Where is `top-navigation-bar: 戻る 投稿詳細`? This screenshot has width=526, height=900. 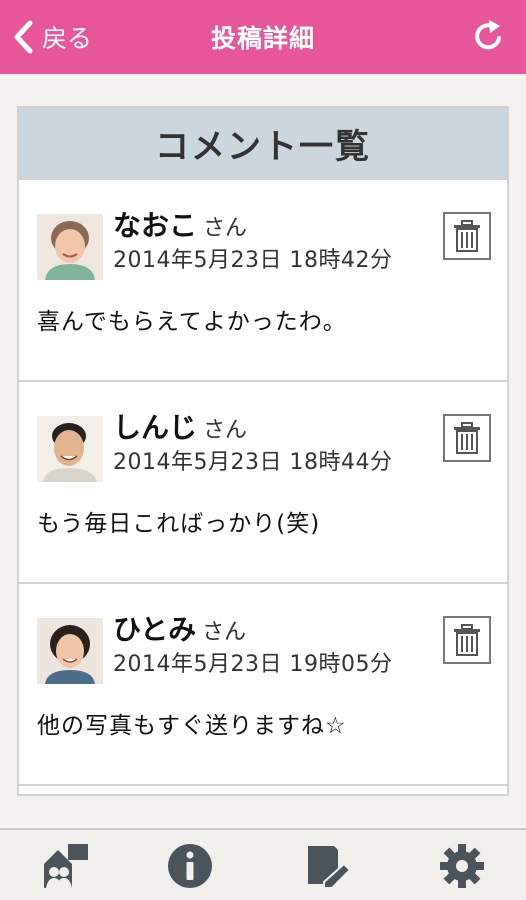
top-navigation-bar: 戻る 投稿詳細 is located at coordinates (263, 37).